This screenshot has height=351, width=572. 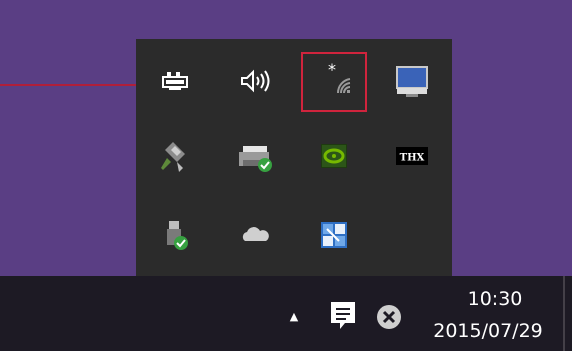 I want to click on clock-time: 10:30, so click(x=495, y=299).